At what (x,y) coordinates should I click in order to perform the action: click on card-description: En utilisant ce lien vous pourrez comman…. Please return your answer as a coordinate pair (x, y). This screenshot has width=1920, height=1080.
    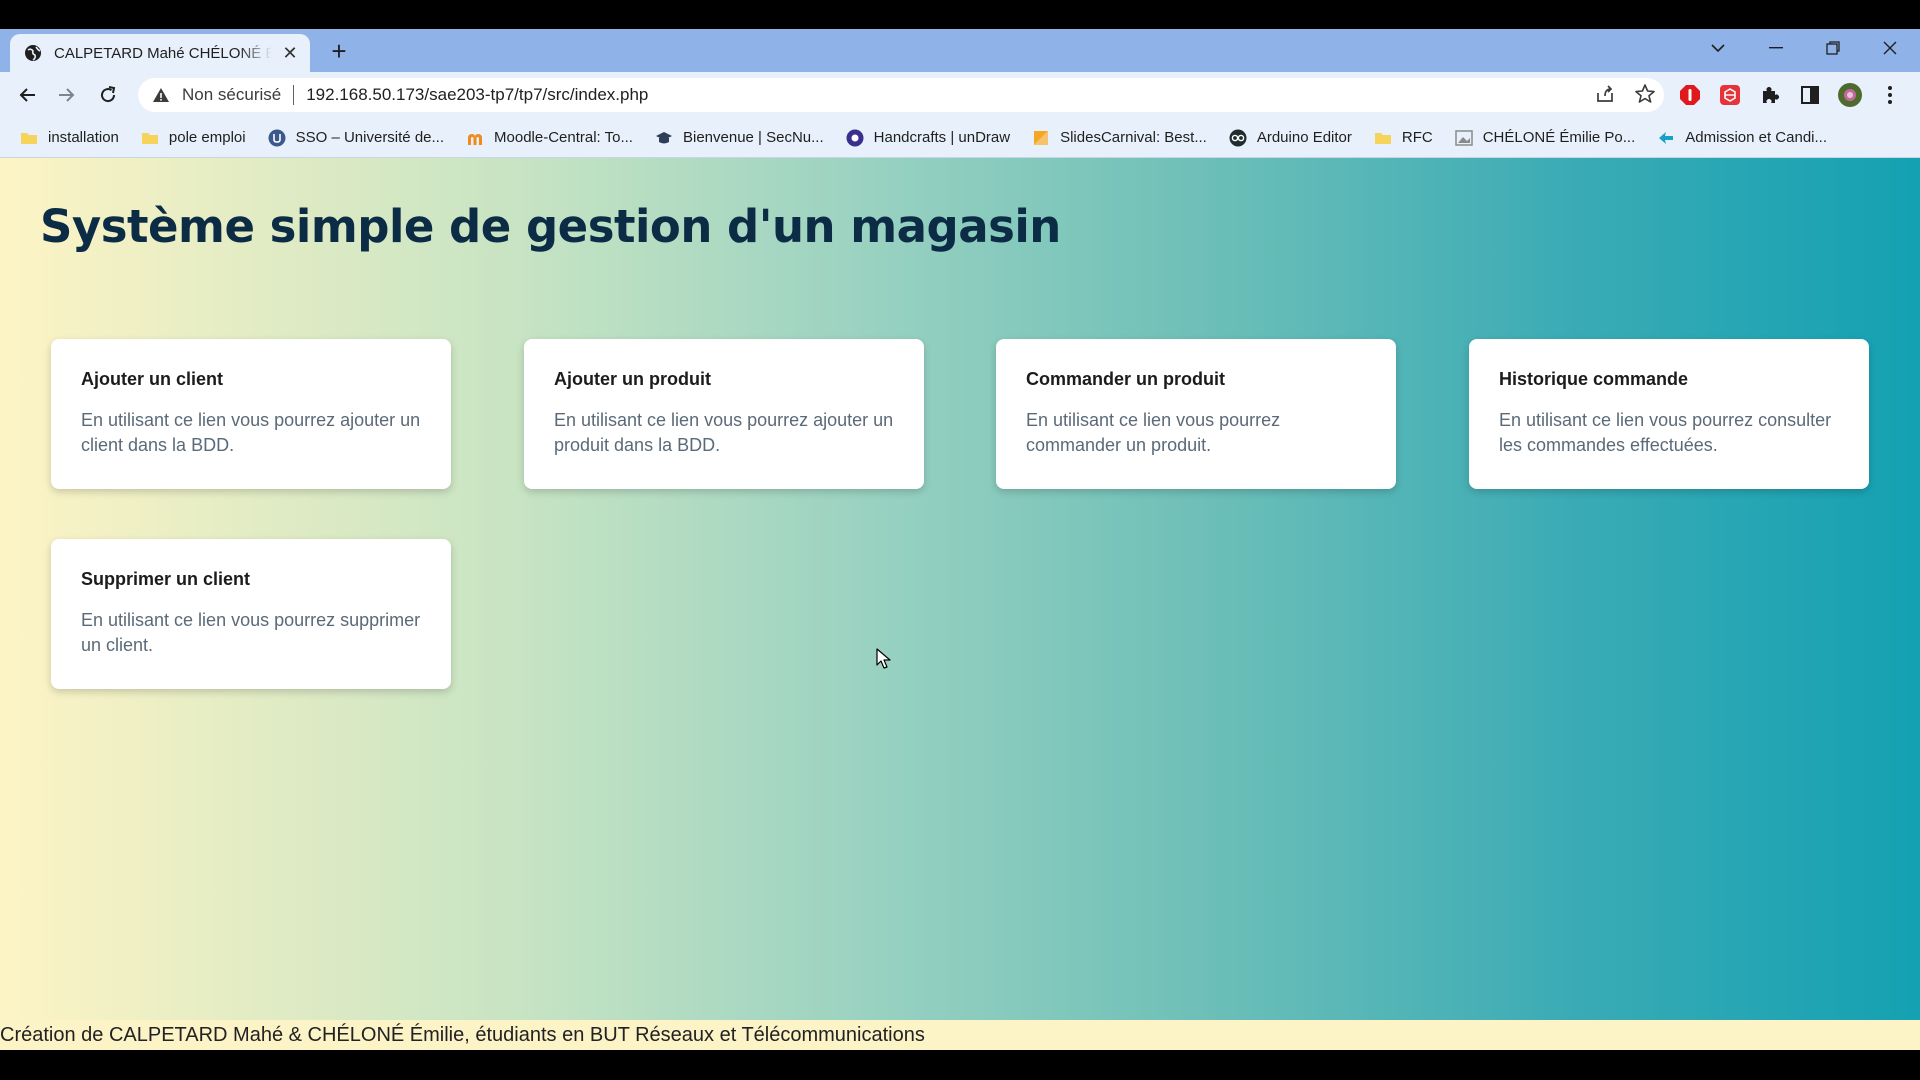
    Looking at the image, I should click on (1153, 432).